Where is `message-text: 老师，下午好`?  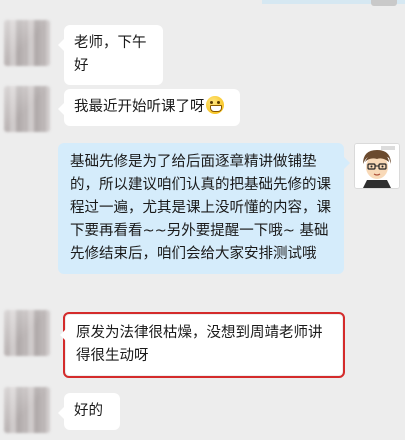 message-text: 老师，下午好 is located at coordinates (110, 54).